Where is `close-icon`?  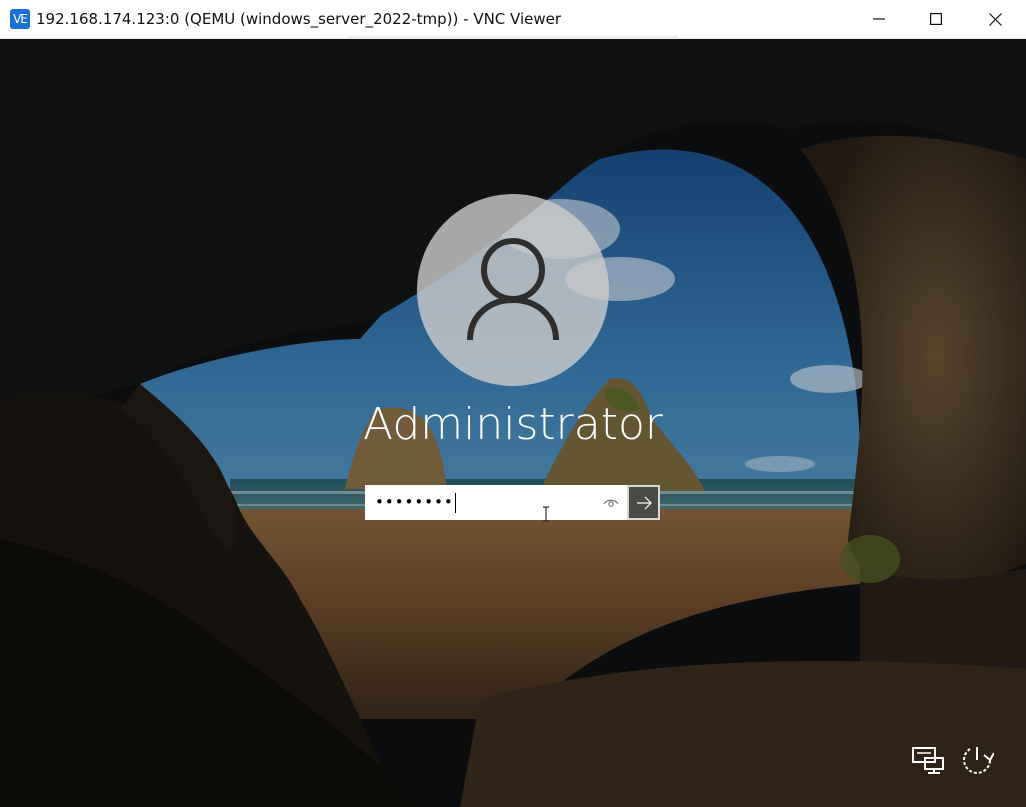
close-icon is located at coordinates (995, 19).